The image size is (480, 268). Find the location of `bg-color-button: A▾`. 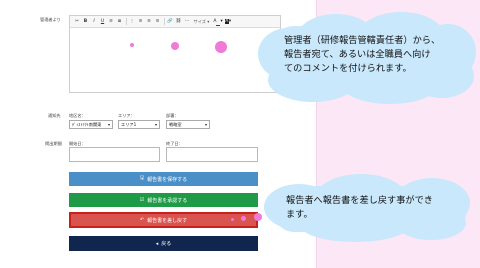

bg-color-button: A▾ is located at coordinates (227, 22).